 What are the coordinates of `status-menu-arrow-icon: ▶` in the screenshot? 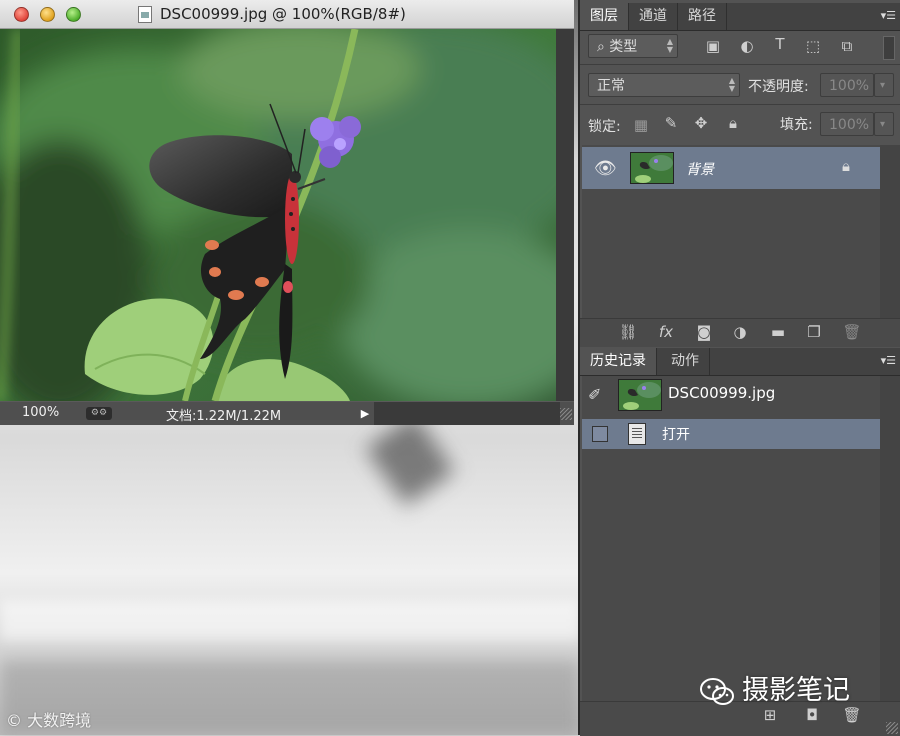 It's located at (365, 414).